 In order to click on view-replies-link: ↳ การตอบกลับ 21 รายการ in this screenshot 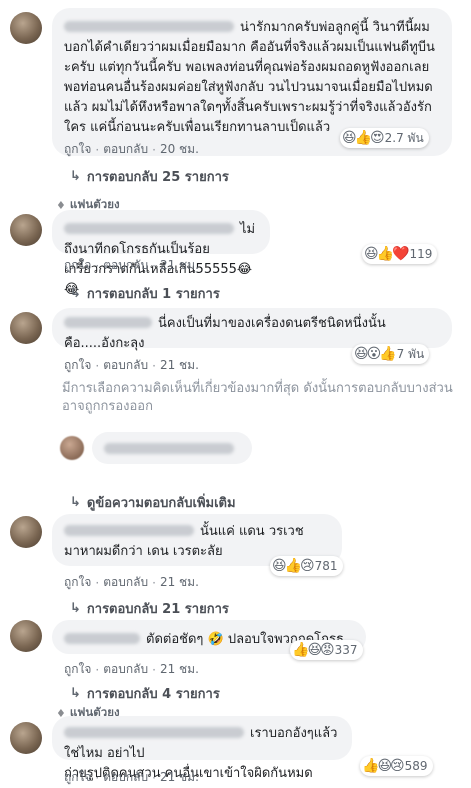, I will do `click(149, 608)`.